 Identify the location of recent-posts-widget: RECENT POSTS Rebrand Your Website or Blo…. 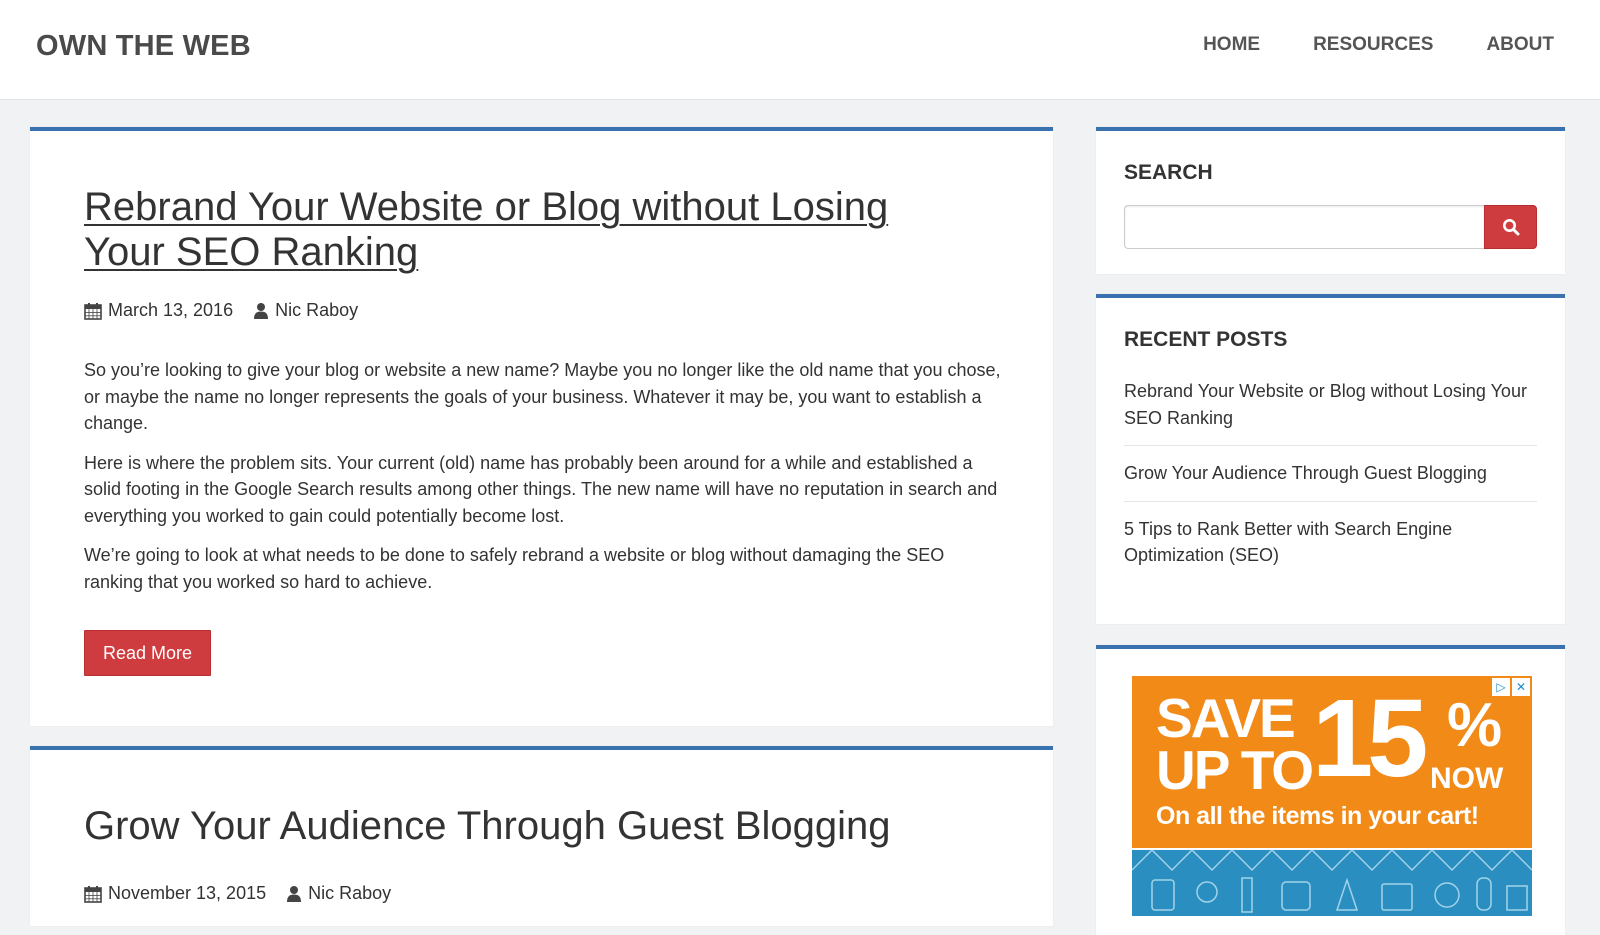
(1330, 459).